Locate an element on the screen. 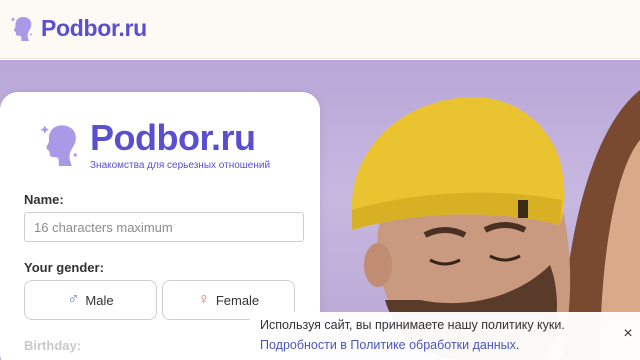 The width and height of the screenshot is (640, 360). gender-male-label: Male is located at coordinates (99, 300).